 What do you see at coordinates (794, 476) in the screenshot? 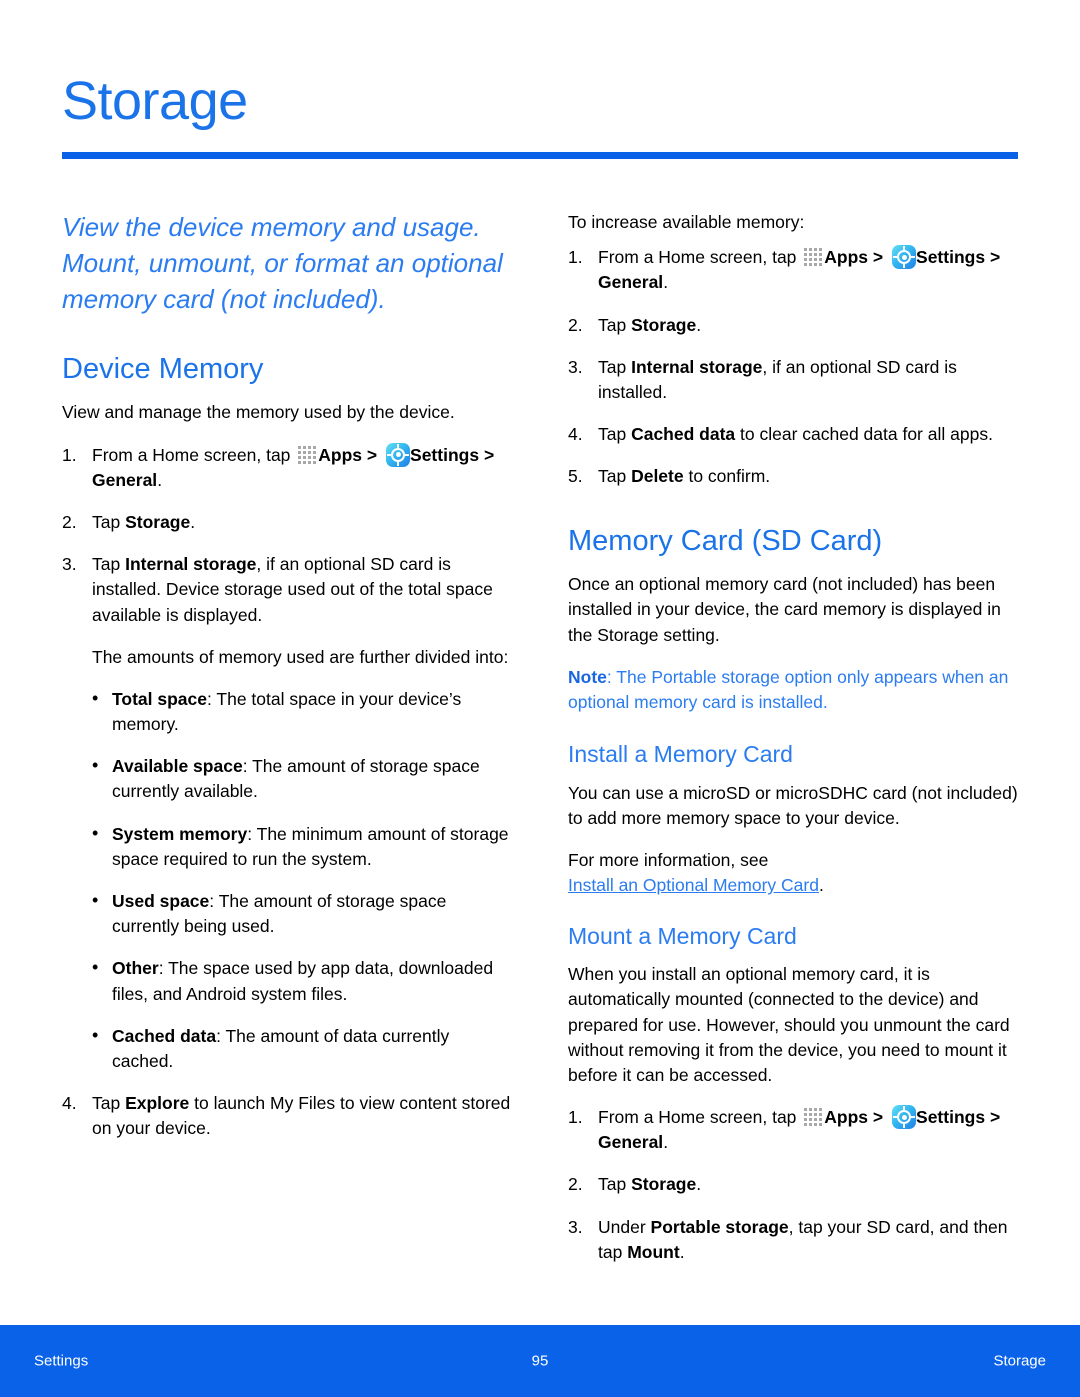
I see `step-item: Tap Delete to confirm.` at bounding box center [794, 476].